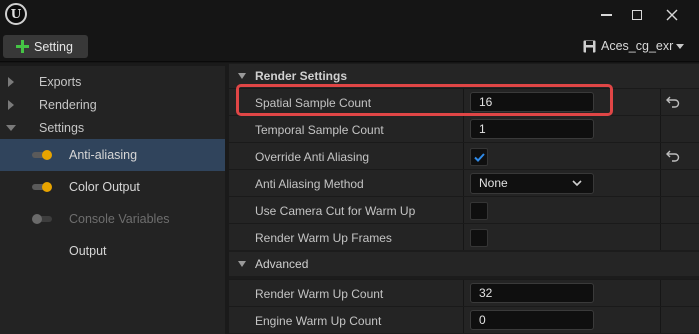 The width and height of the screenshot is (699, 334). What do you see at coordinates (532, 129) in the screenshot?
I see `temporal-sample-count-input: 1` at bounding box center [532, 129].